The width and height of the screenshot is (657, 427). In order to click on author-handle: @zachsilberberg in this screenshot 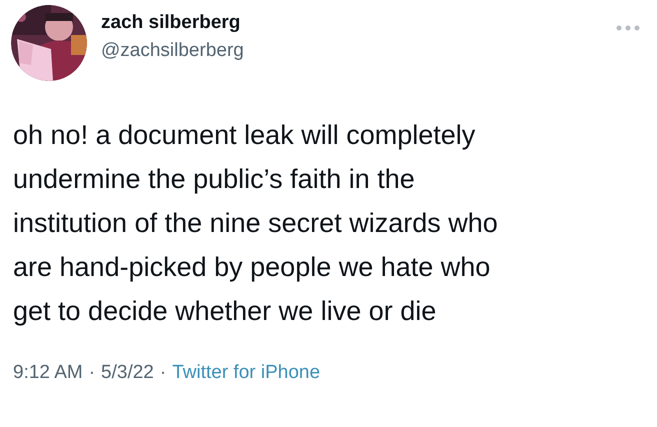, I will do `click(172, 51)`.